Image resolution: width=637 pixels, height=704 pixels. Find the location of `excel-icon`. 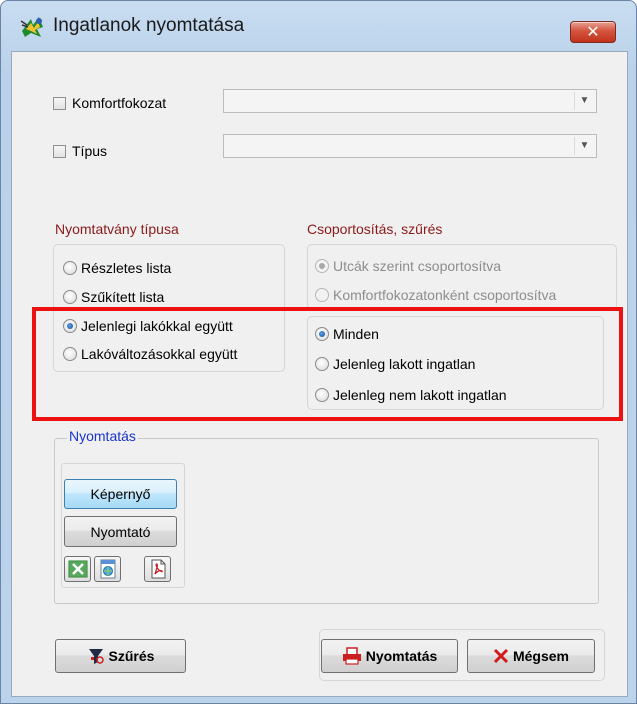

excel-icon is located at coordinates (77, 569).